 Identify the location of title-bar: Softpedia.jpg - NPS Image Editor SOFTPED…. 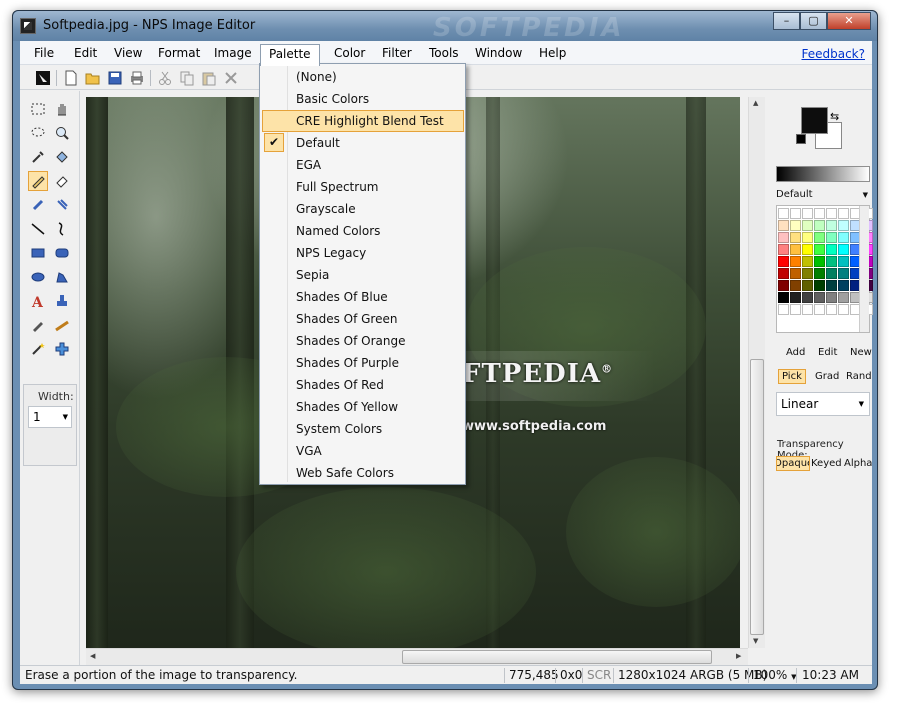
(445, 27).